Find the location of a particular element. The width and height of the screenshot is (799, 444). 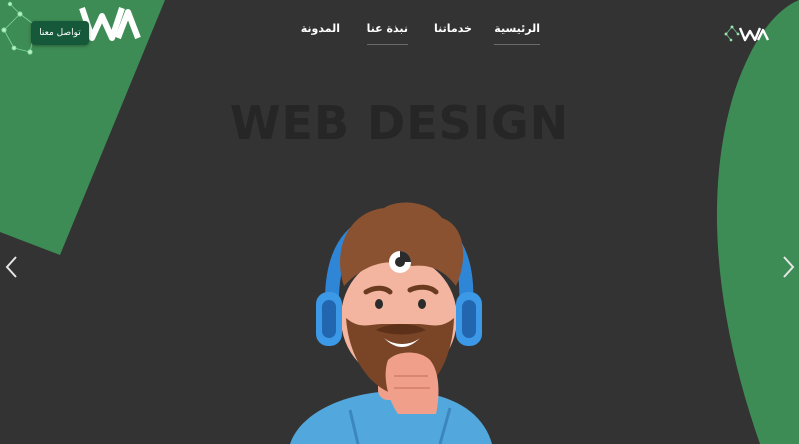

nav-services: خدماتنا is located at coordinates (453, 28).